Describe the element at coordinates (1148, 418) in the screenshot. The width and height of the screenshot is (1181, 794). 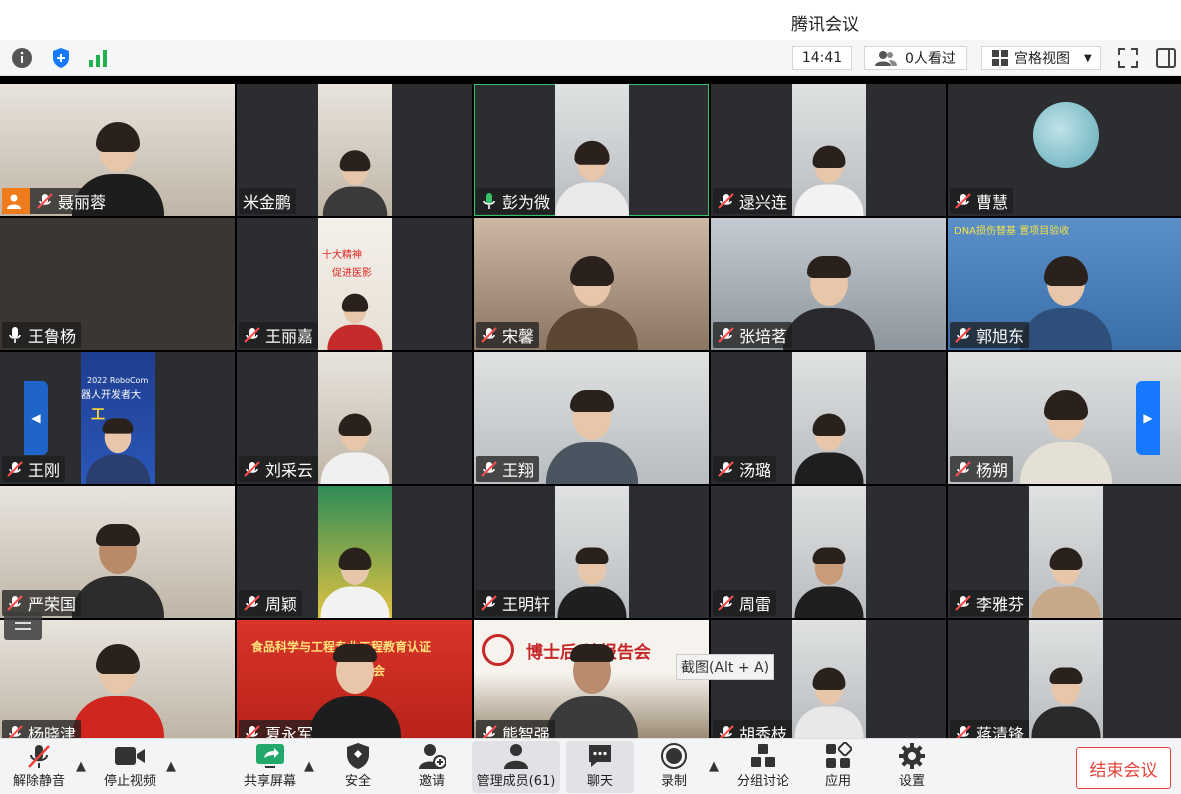
I see `next-page-button: ▶` at that location.